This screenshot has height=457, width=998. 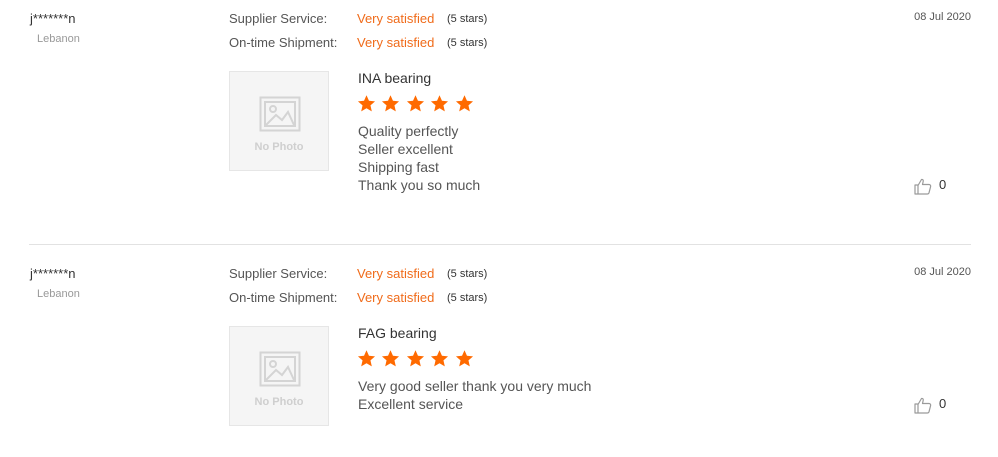 I want to click on comment-line: Thank you so much, so click(x=419, y=185).